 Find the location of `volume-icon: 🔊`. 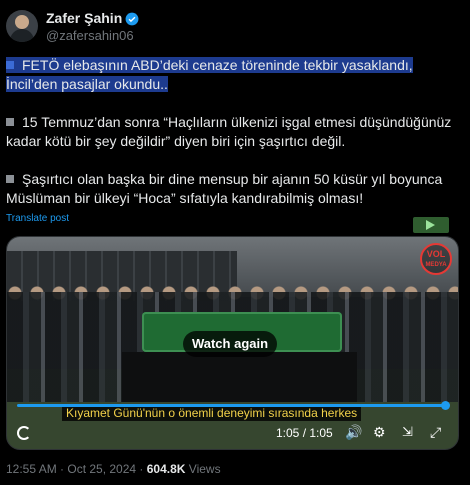

volume-icon: 🔊 is located at coordinates (353, 432).